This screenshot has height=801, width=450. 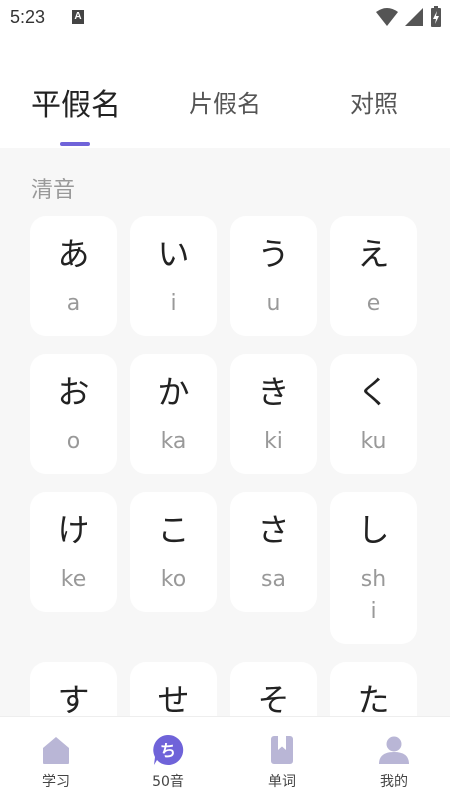 What do you see at coordinates (173, 698) in the screenshot?
I see `kana-char: せ` at bounding box center [173, 698].